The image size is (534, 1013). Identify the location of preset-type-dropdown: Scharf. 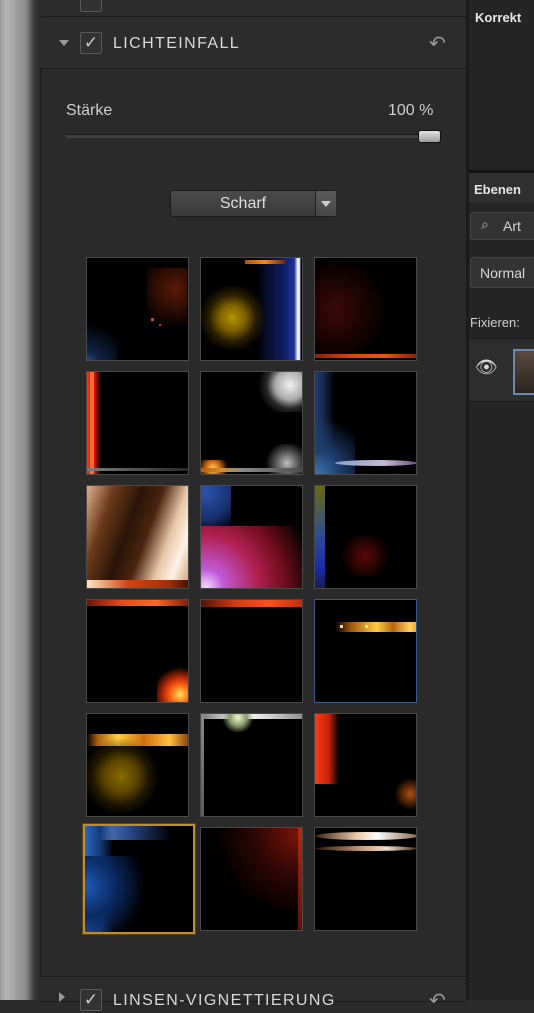
(253, 203).